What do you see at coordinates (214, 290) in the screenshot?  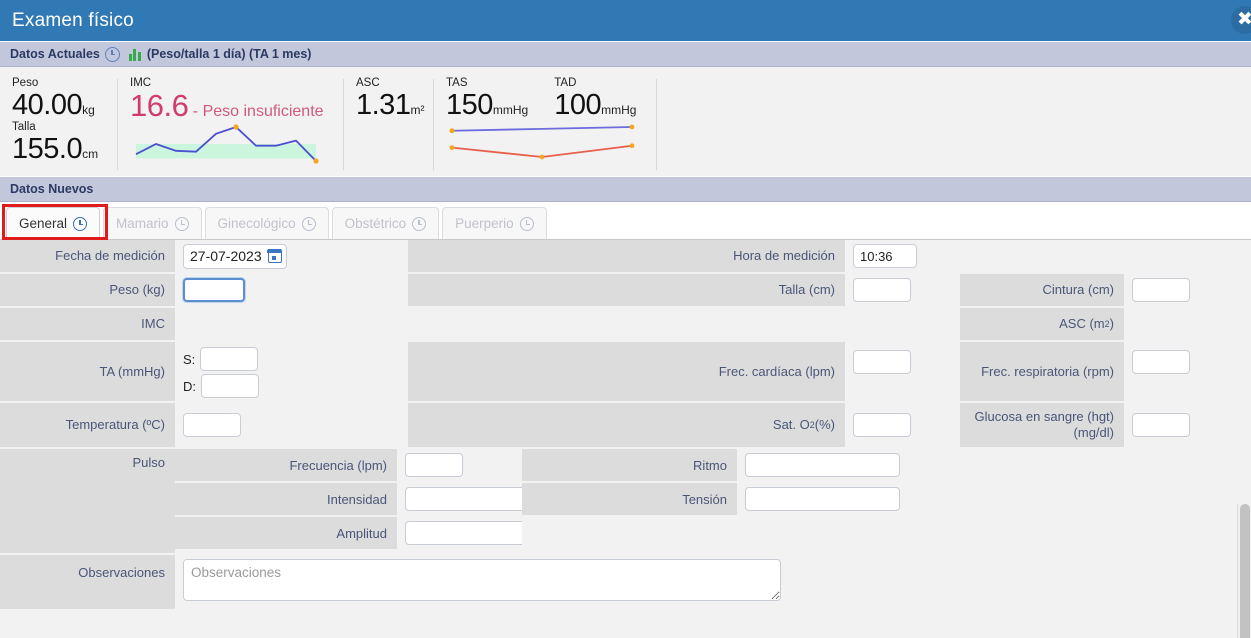 I see `peso-input` at bounding box center [214, 290].